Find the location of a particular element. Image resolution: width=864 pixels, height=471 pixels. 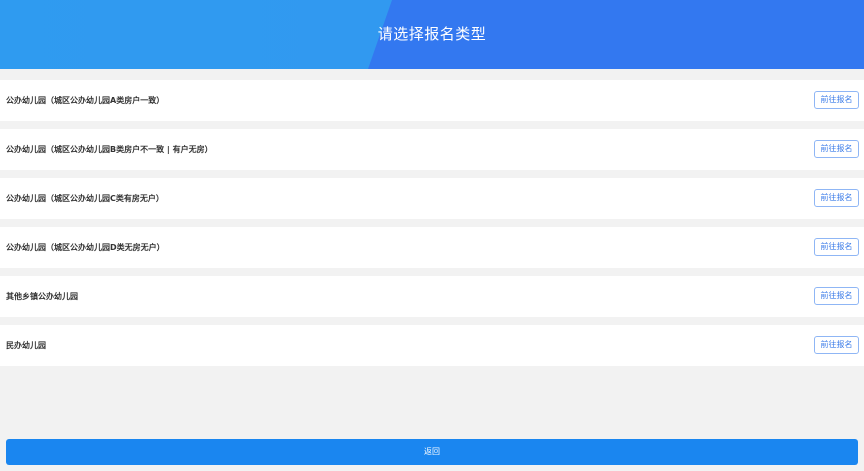

page-title: 请选择报名类型 is located at coordinates (432, 34).